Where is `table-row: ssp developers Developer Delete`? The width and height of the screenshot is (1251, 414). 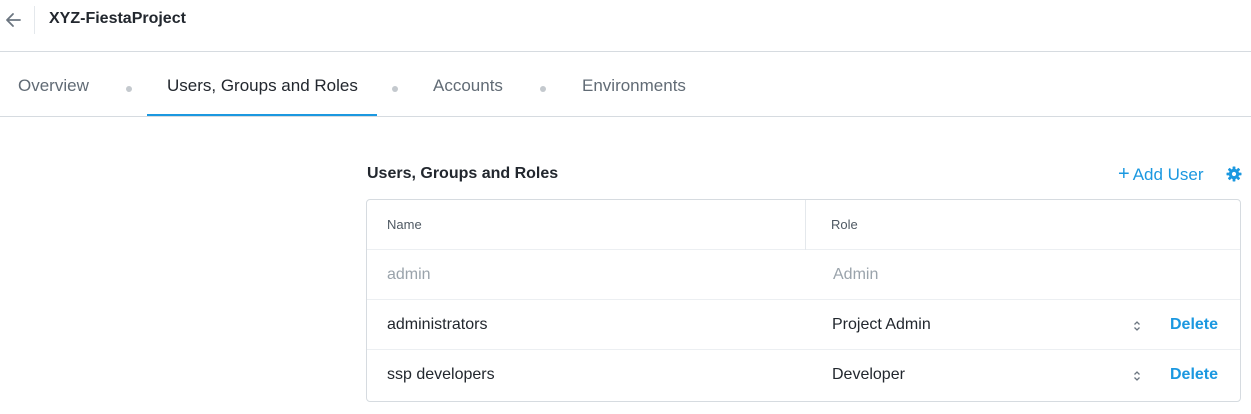
table-row: ssp developers Developer Delete is located at coordinates (803, 375).